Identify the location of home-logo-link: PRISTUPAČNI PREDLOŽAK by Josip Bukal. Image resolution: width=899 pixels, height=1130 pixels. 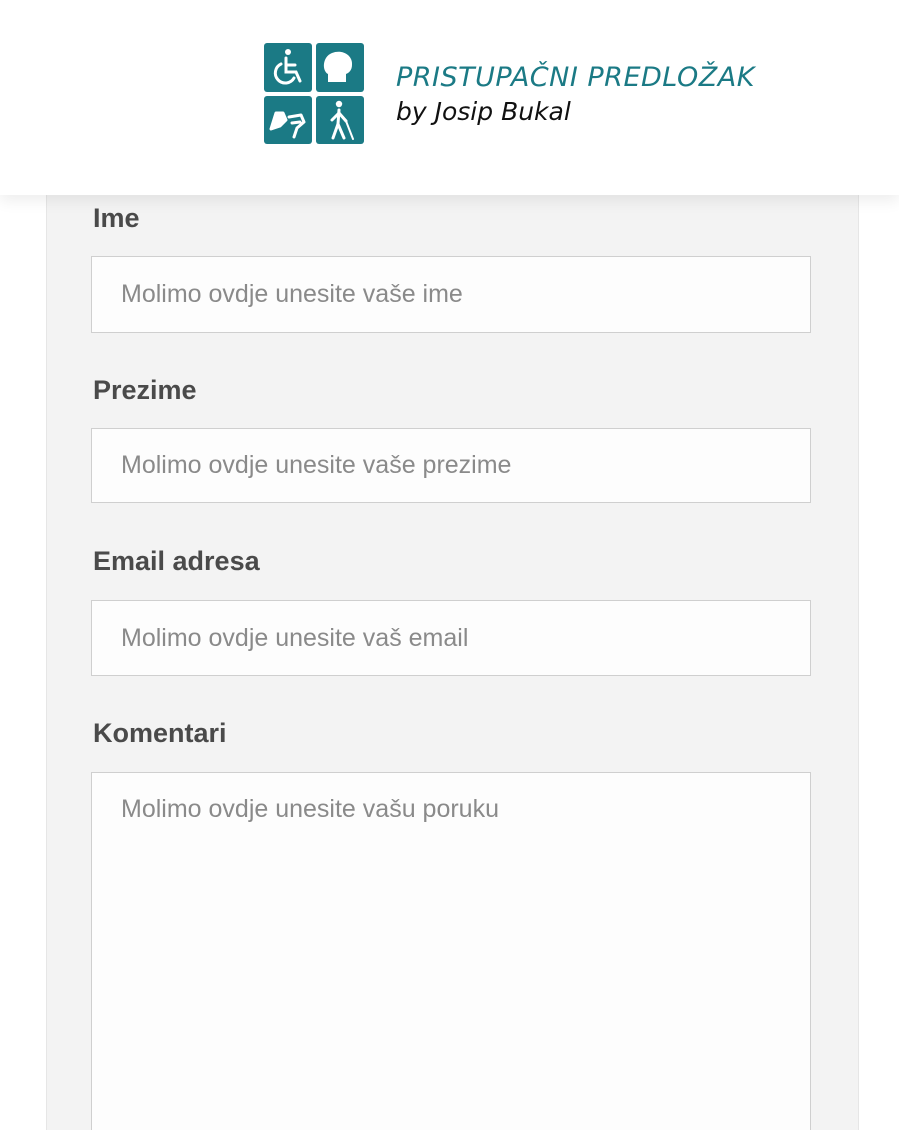
(509, 93).